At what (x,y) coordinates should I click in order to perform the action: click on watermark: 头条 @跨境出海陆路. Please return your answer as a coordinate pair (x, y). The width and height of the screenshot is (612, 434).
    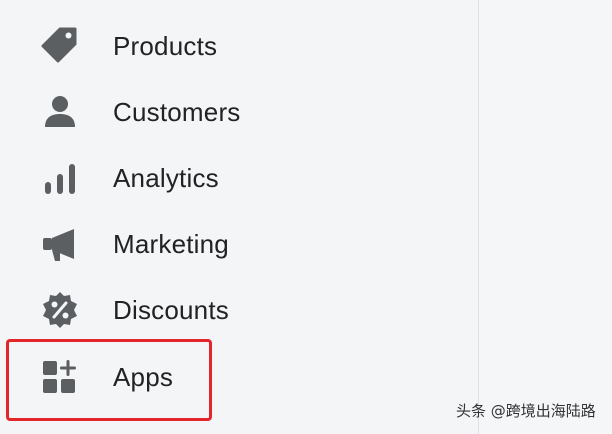
    Looking at the image, I should click on (526, 411).